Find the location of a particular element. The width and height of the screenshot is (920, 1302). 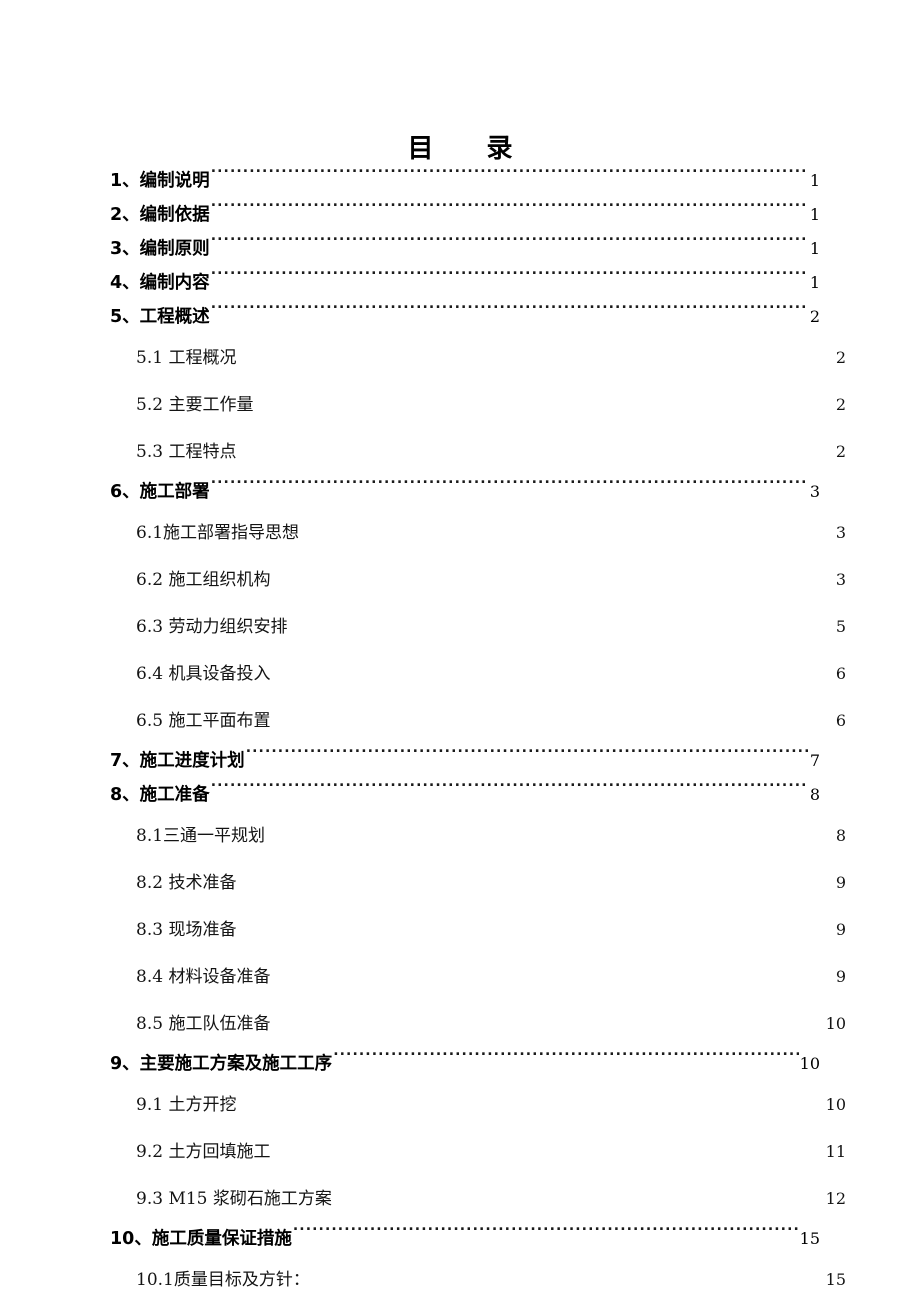

toc-entry: 2、编制依据 1 is located at coordinates (469, 215).